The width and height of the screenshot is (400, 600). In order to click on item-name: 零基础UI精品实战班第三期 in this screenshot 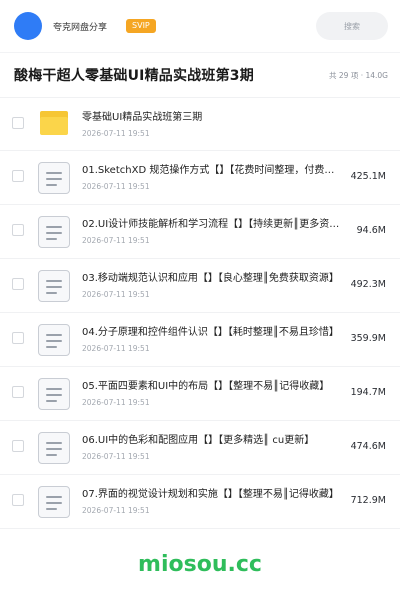, I will do `click(142, 117)`.